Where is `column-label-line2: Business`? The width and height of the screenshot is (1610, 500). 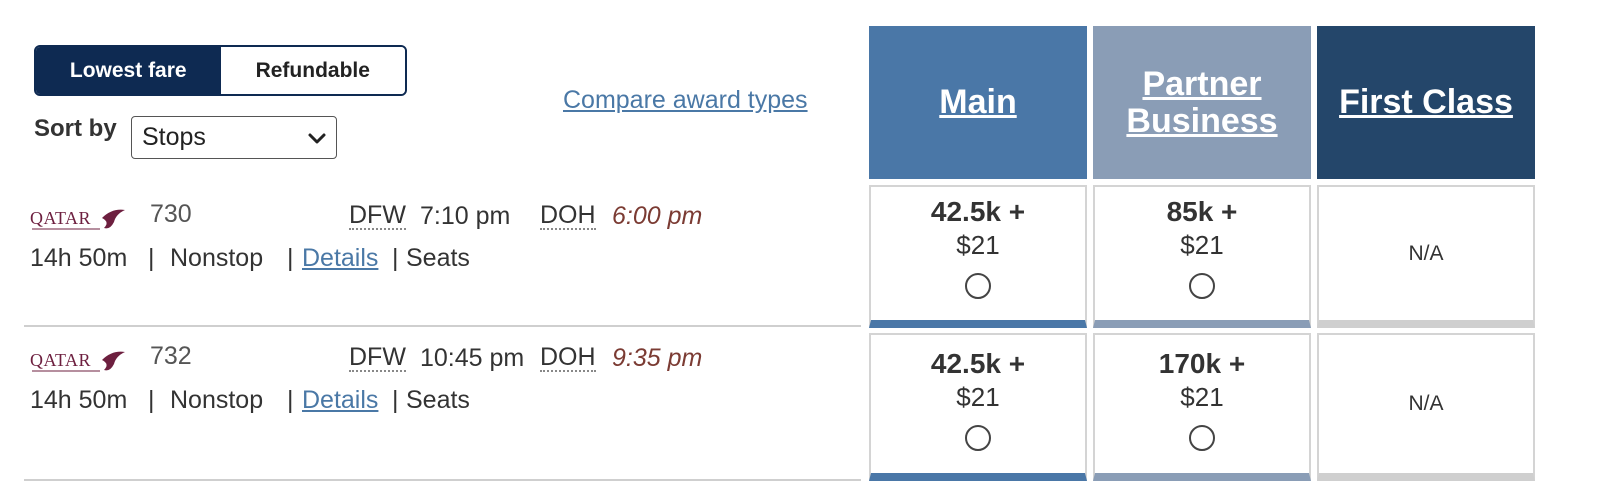 column-label-line2: Business is located at coordinates (1202, 120).